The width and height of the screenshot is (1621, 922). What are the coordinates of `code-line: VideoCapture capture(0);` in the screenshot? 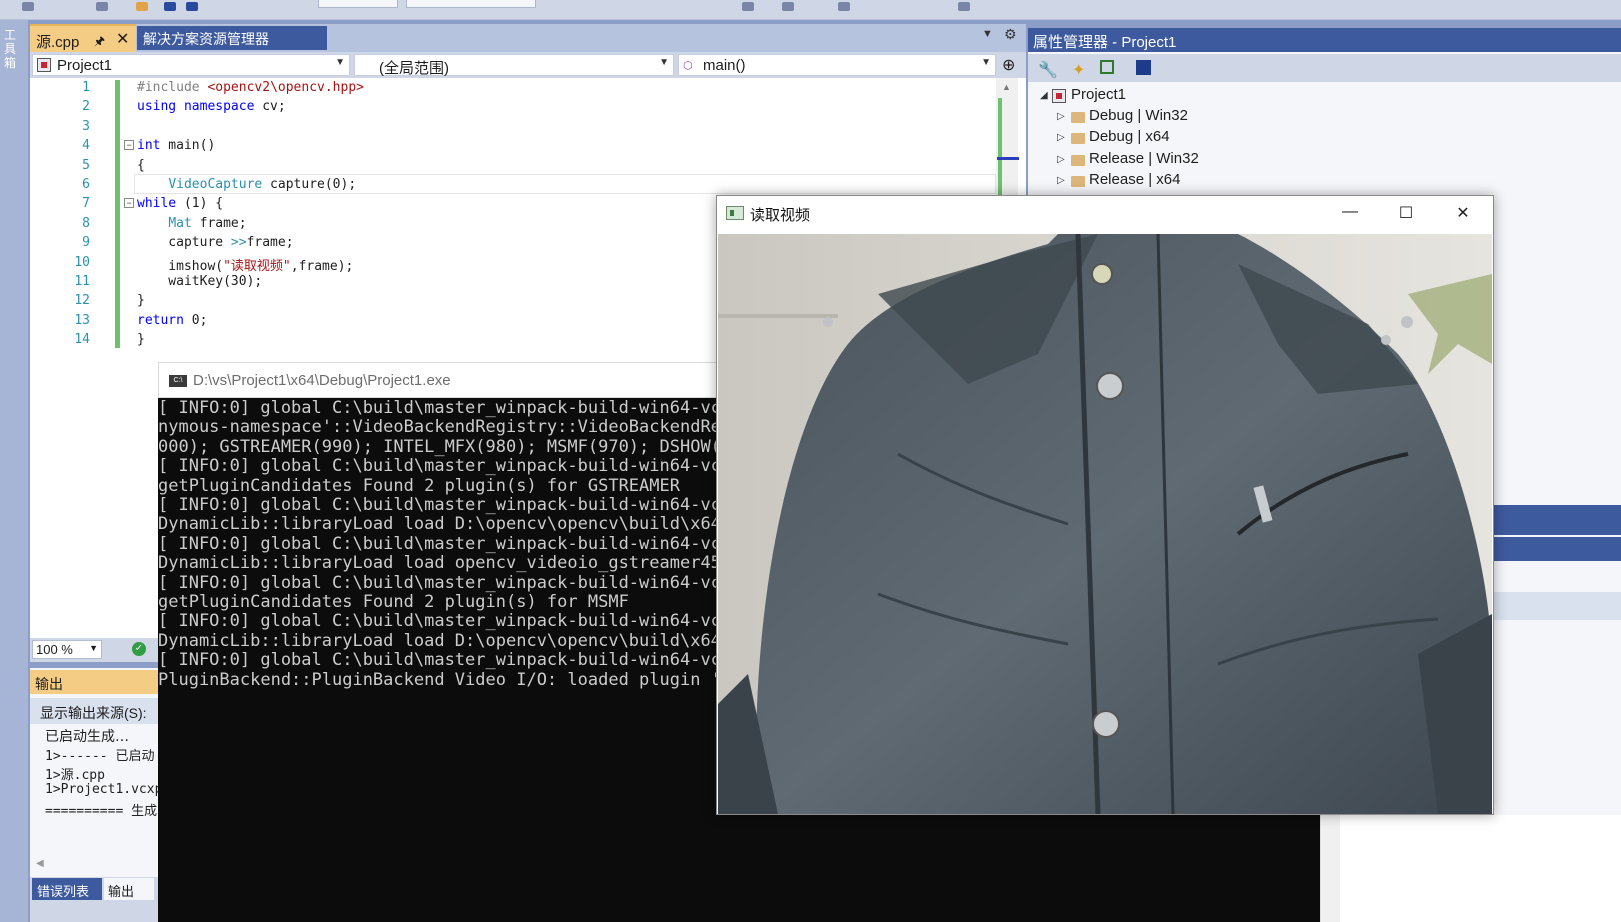 It's located at (246, 184).